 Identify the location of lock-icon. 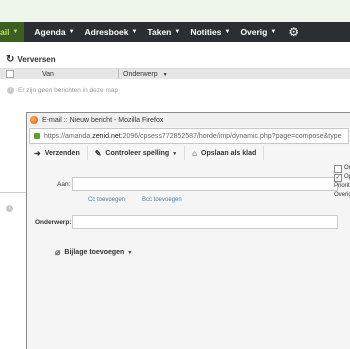
(37, 136).